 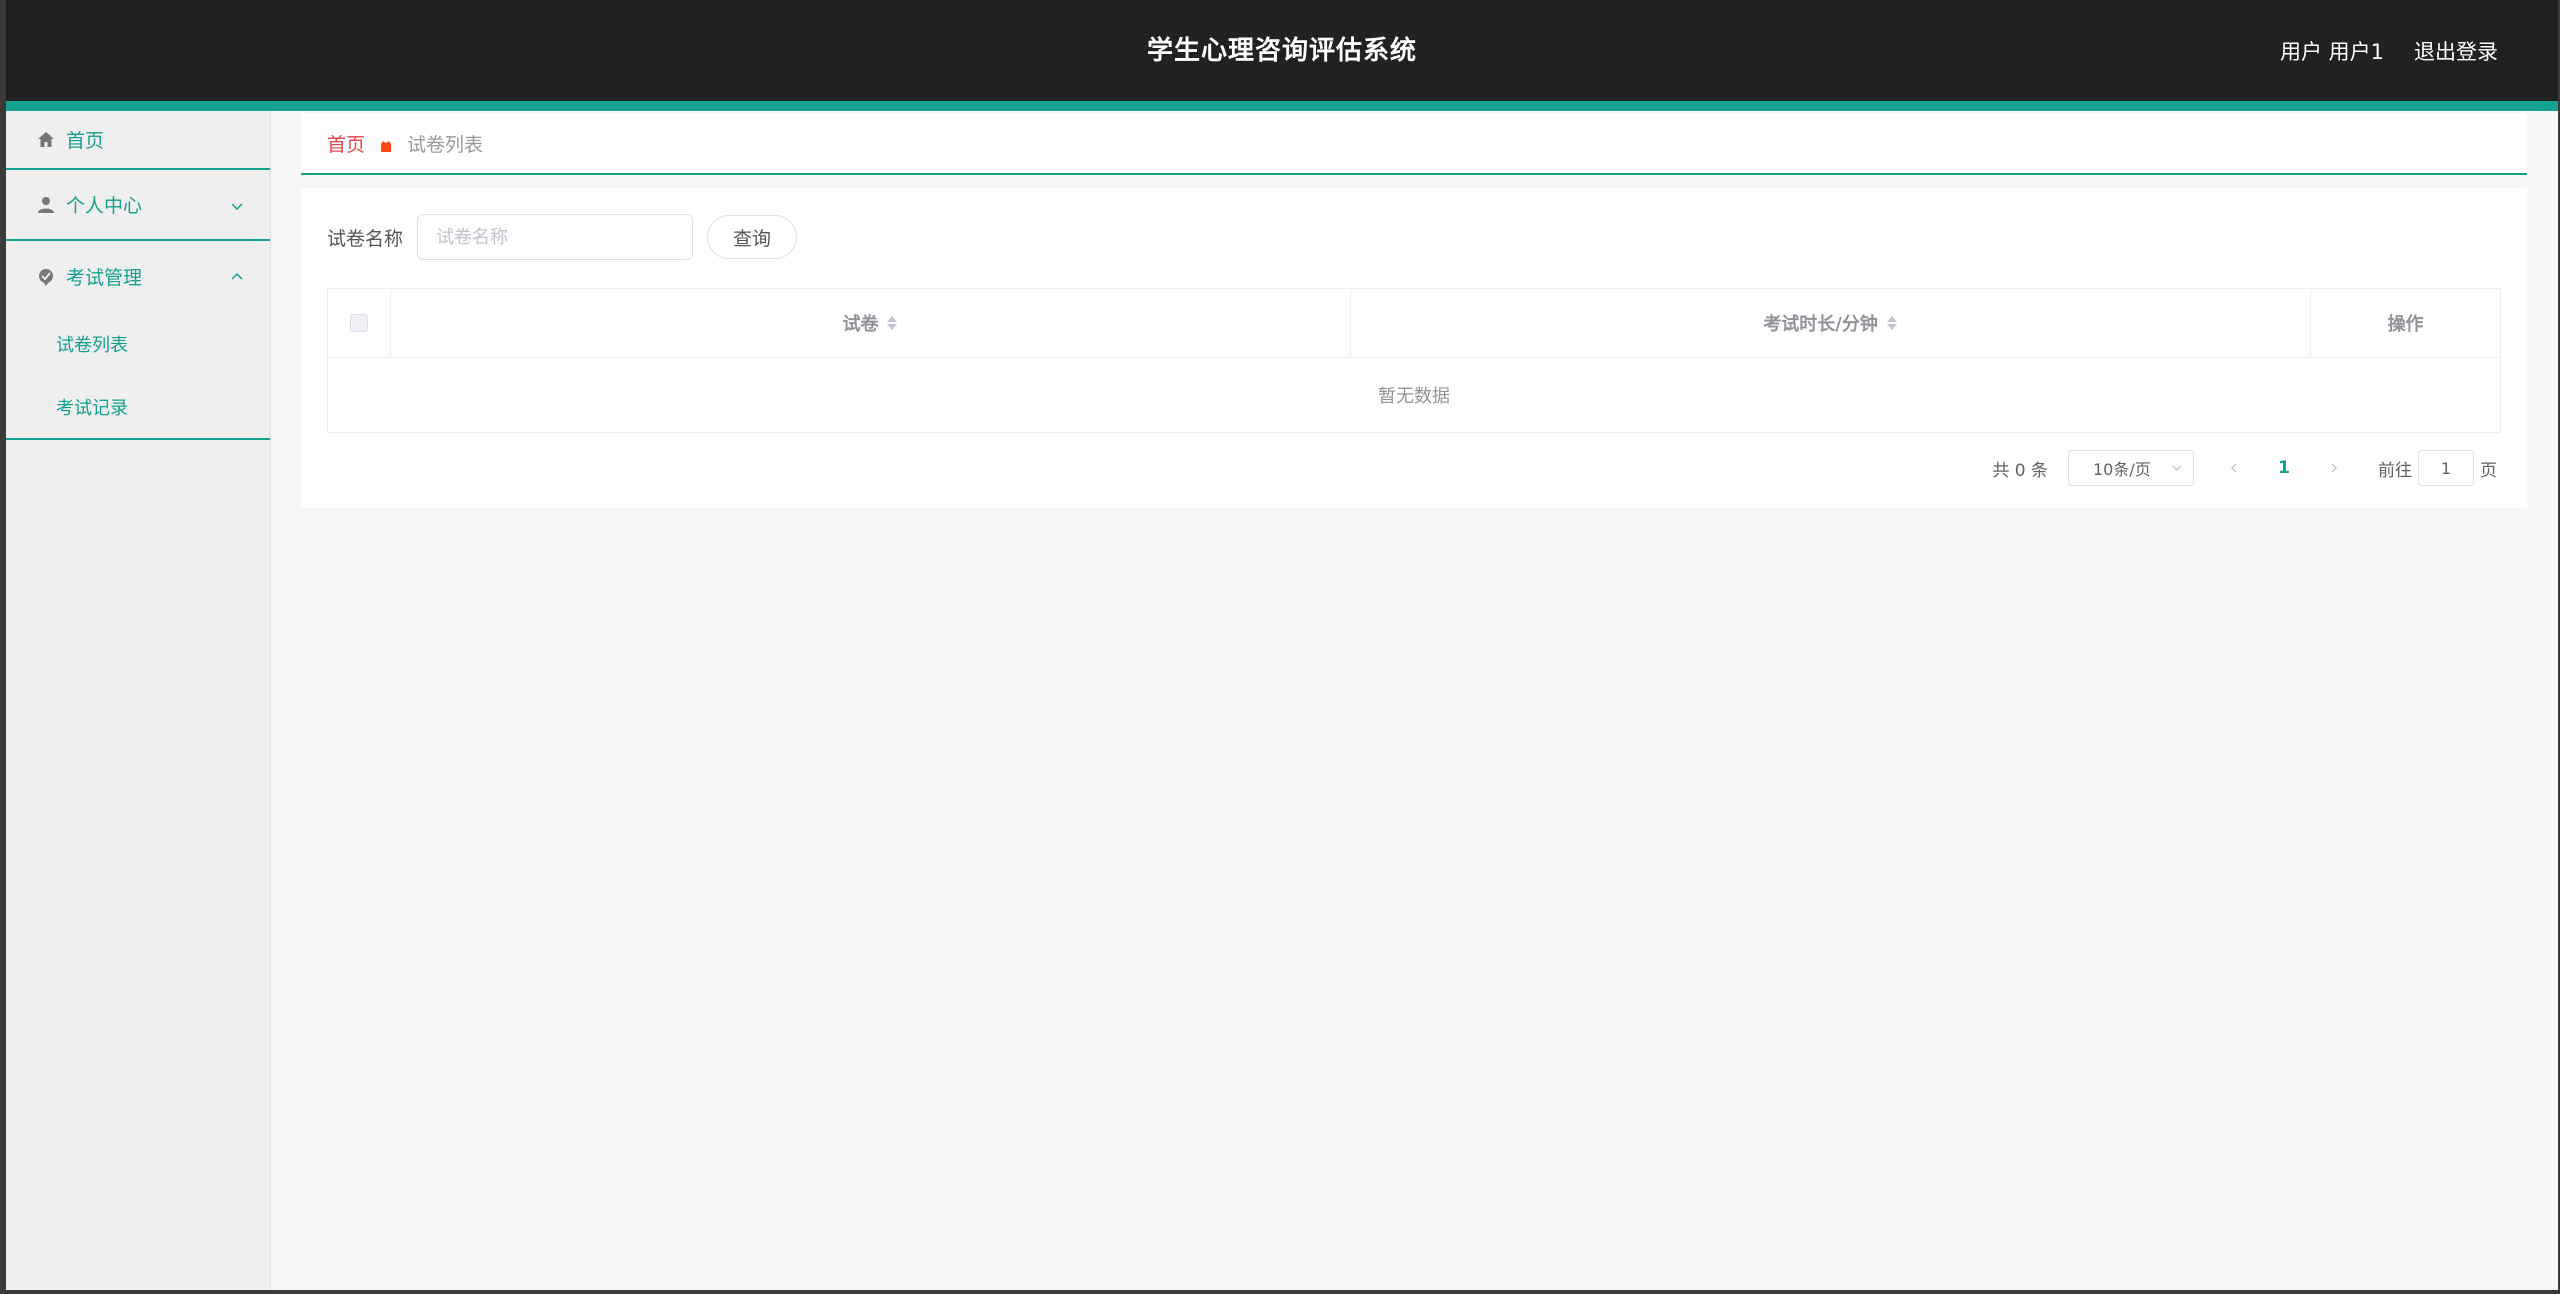 What do you see at coordinates (2395, 470) in the screenshot?
I see `goto-label: 前往` at bounding box center [2395, 470].